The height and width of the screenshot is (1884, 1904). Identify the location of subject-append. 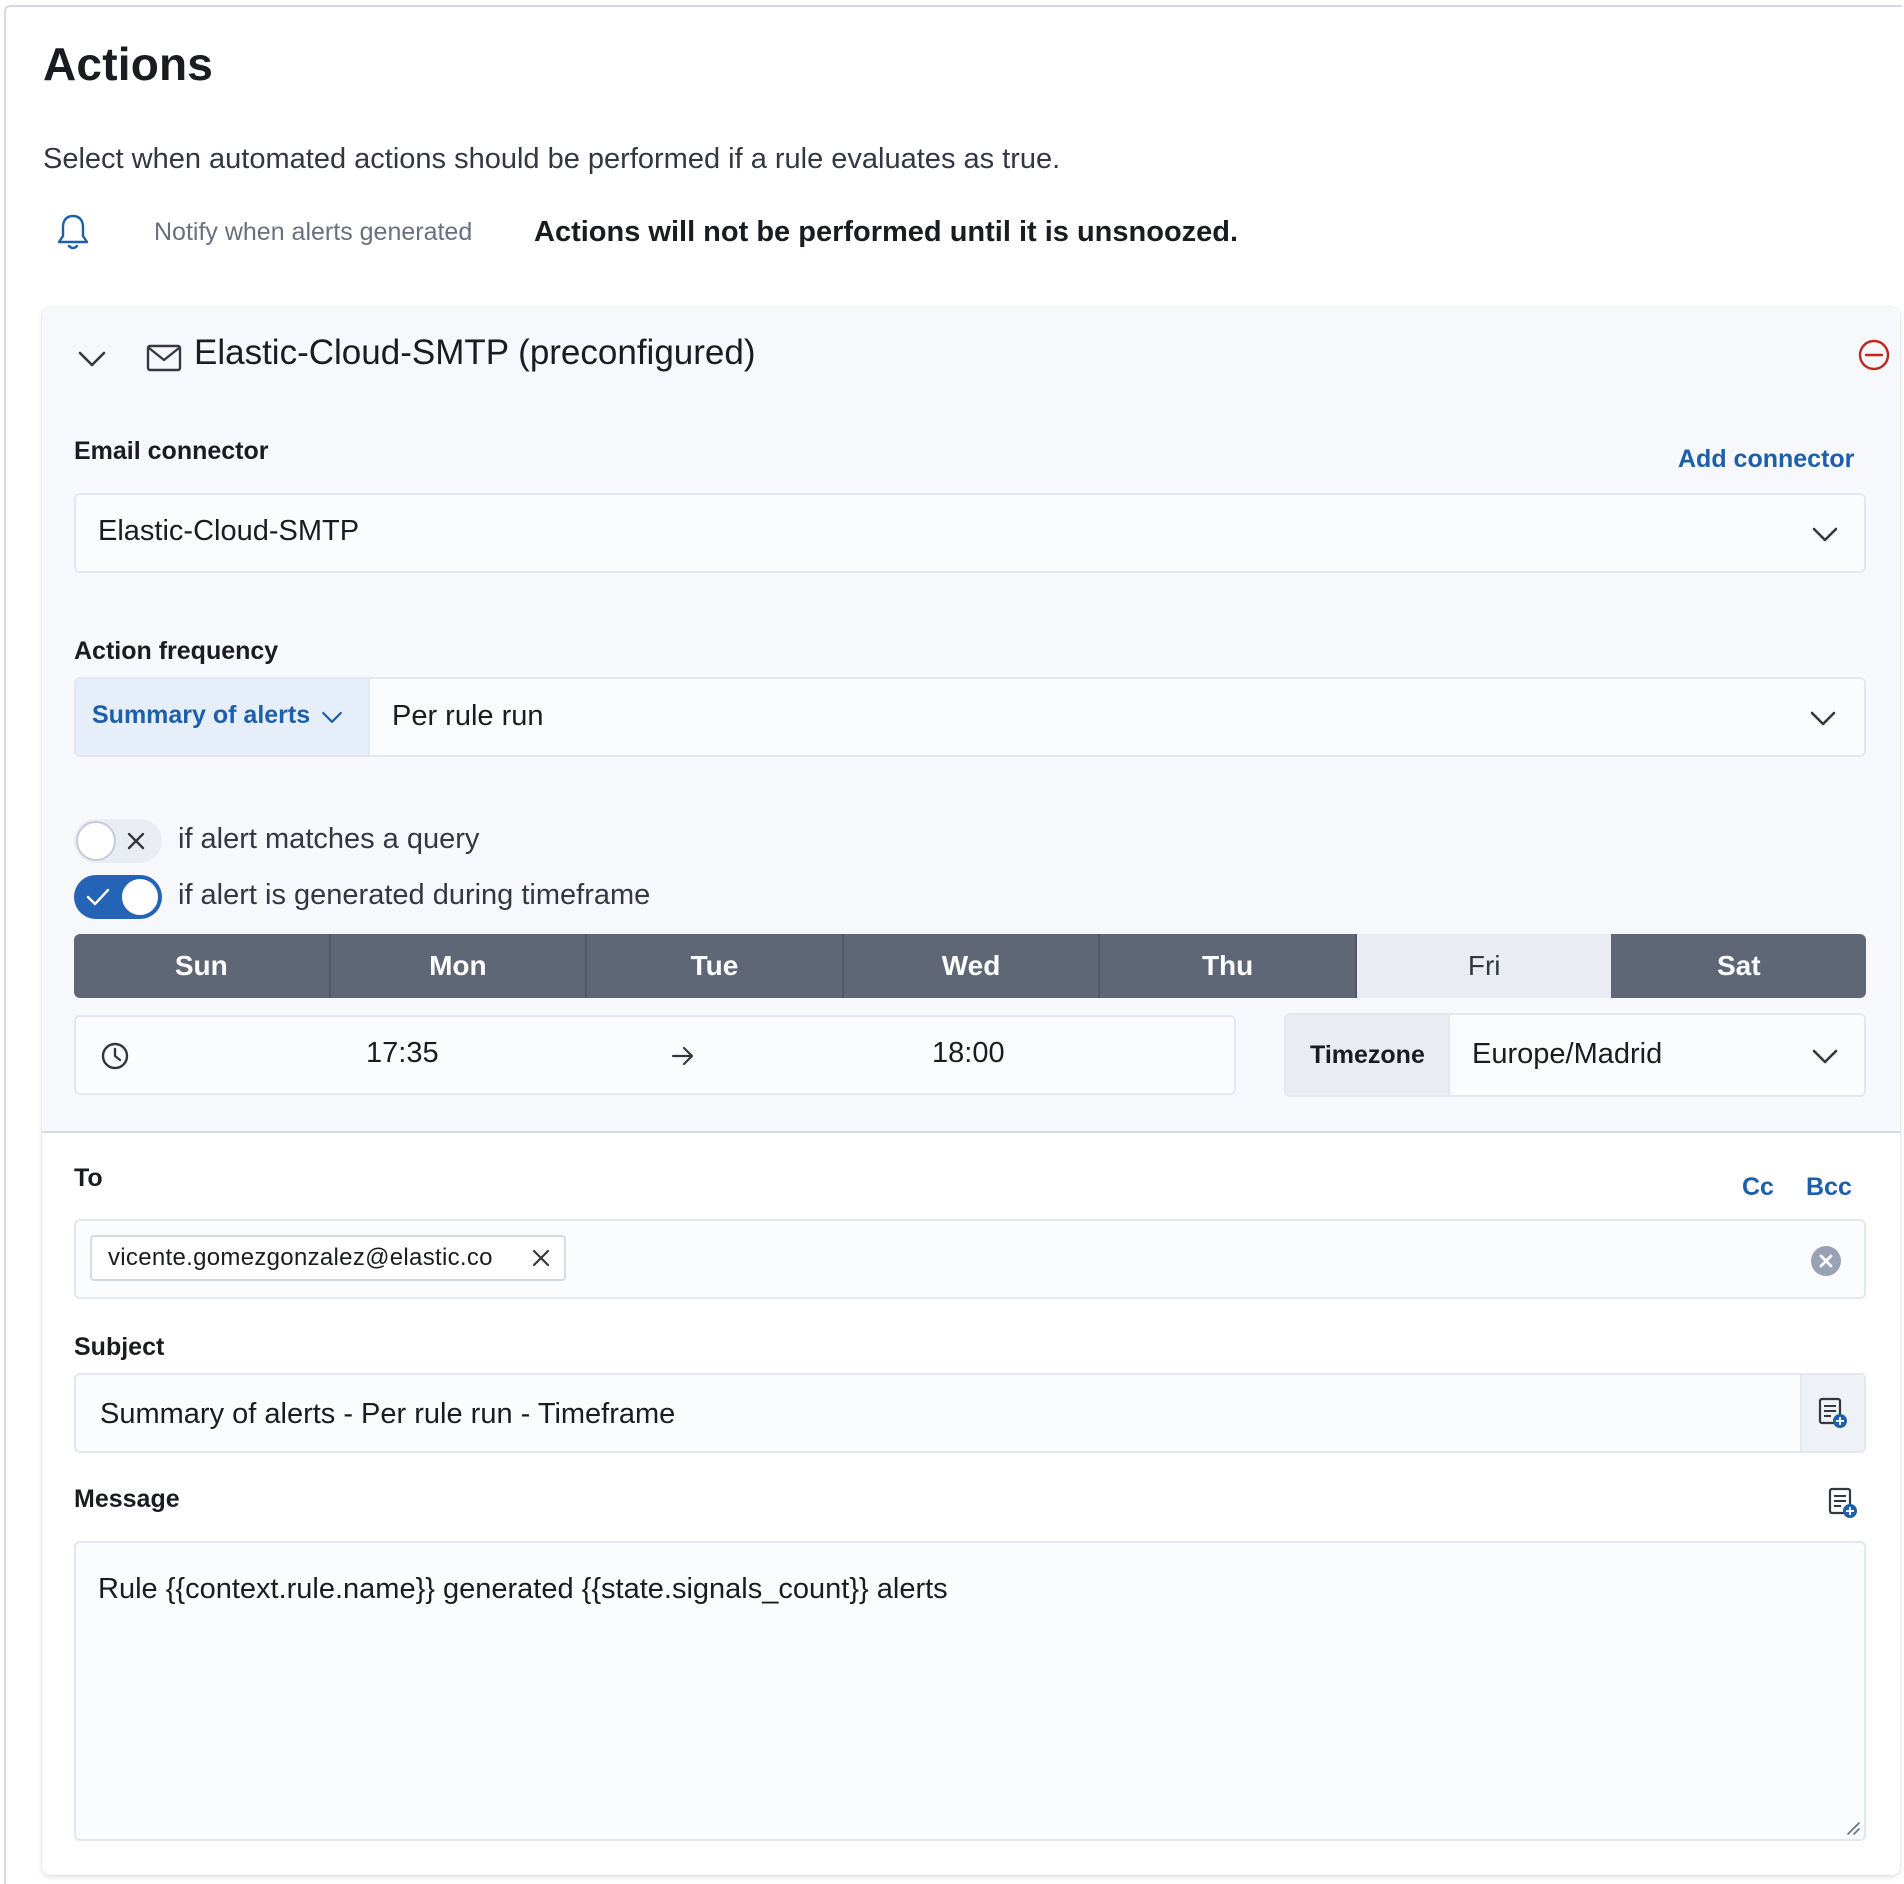
(1832, 1413).